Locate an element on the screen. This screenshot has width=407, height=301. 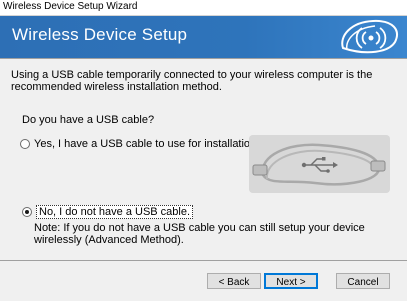
next-button: Next > is located at coordinates (291, 281).